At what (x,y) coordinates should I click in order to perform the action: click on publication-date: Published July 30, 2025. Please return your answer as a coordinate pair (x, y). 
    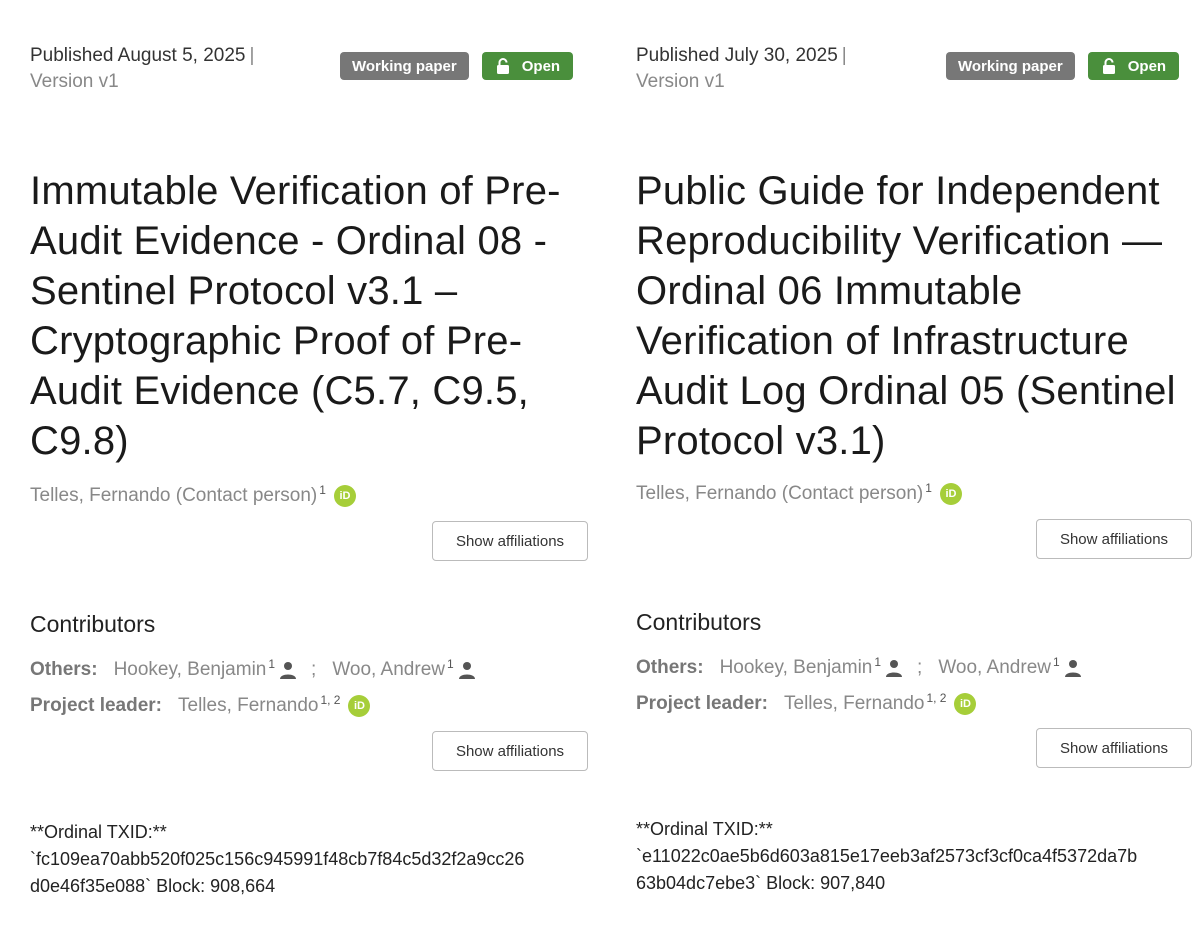
    Looking at the image, I should click on (737, 55).